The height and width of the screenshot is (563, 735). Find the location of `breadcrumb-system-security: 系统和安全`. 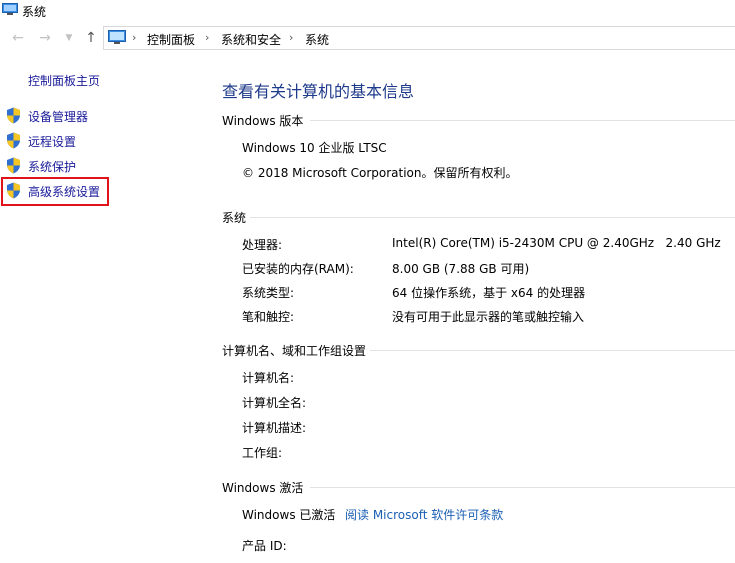

breadcrumb-system-security: 系统和安全 is located at coordinates (251, 39).